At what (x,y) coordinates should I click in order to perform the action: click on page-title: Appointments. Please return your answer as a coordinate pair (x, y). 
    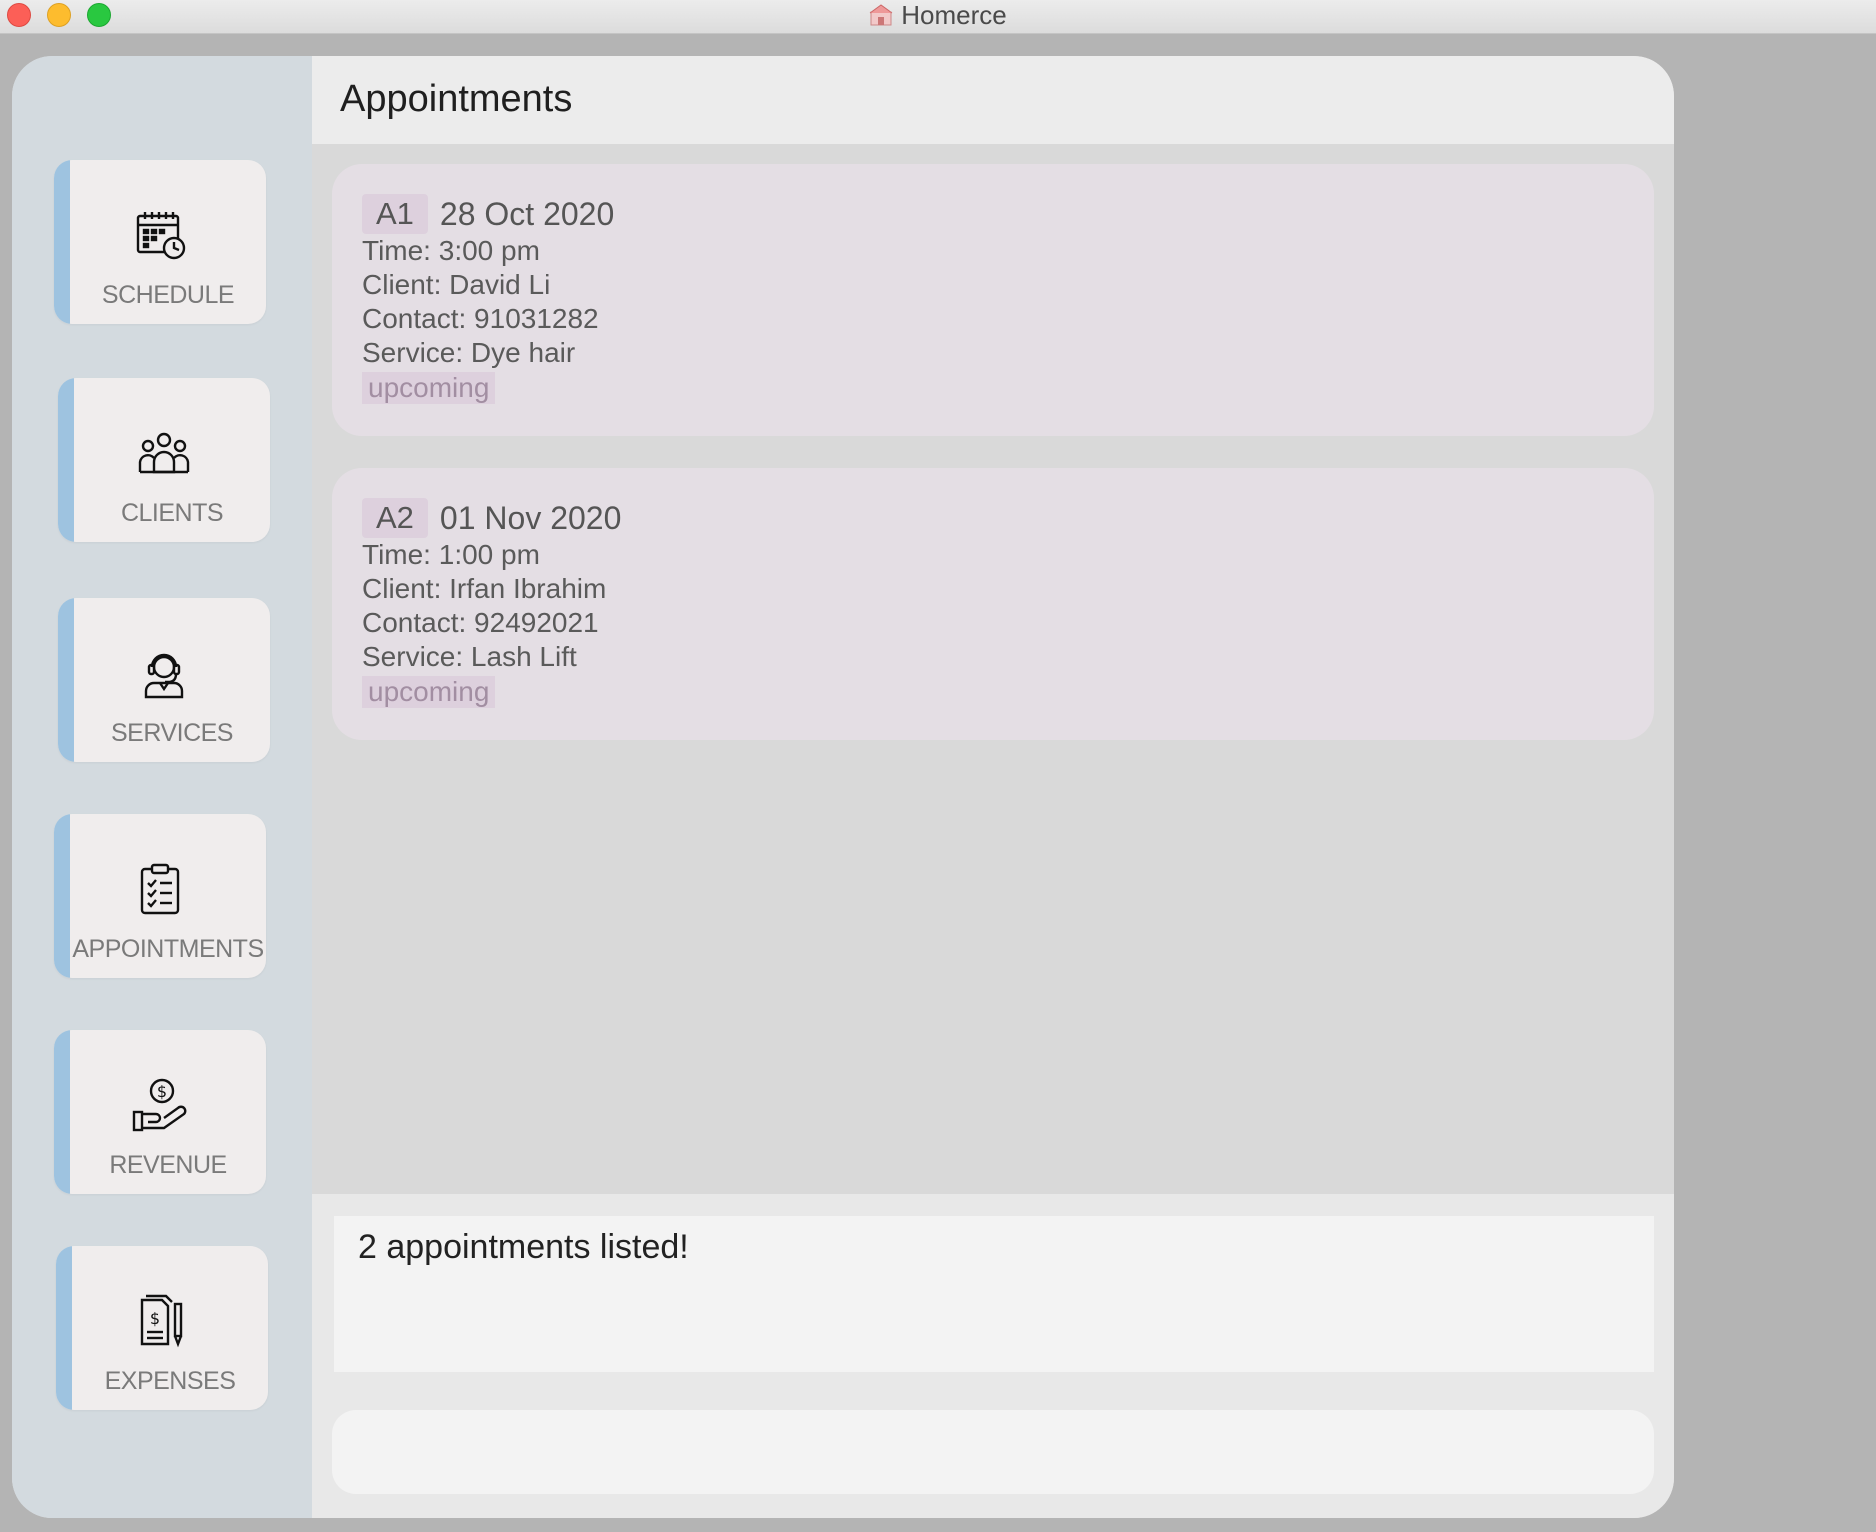
    Looking at the image, I should click on (456, 99).